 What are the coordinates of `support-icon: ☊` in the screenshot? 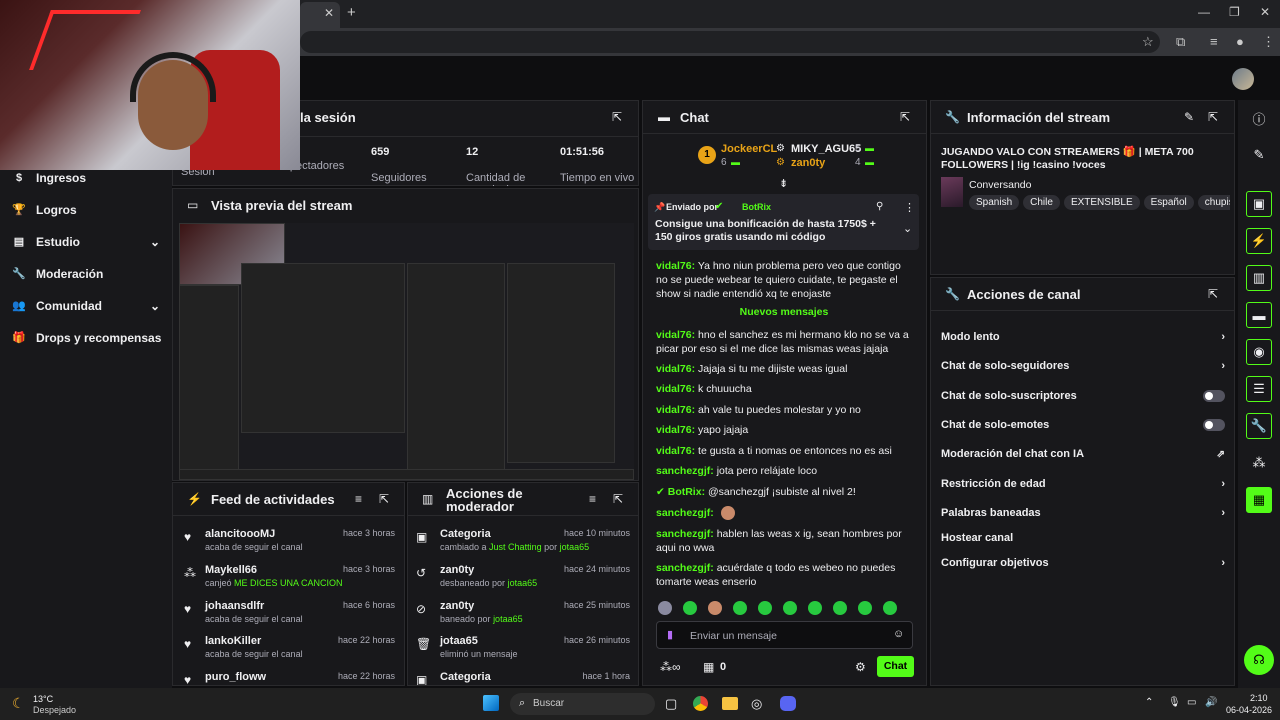 It's located at (1259, 660).